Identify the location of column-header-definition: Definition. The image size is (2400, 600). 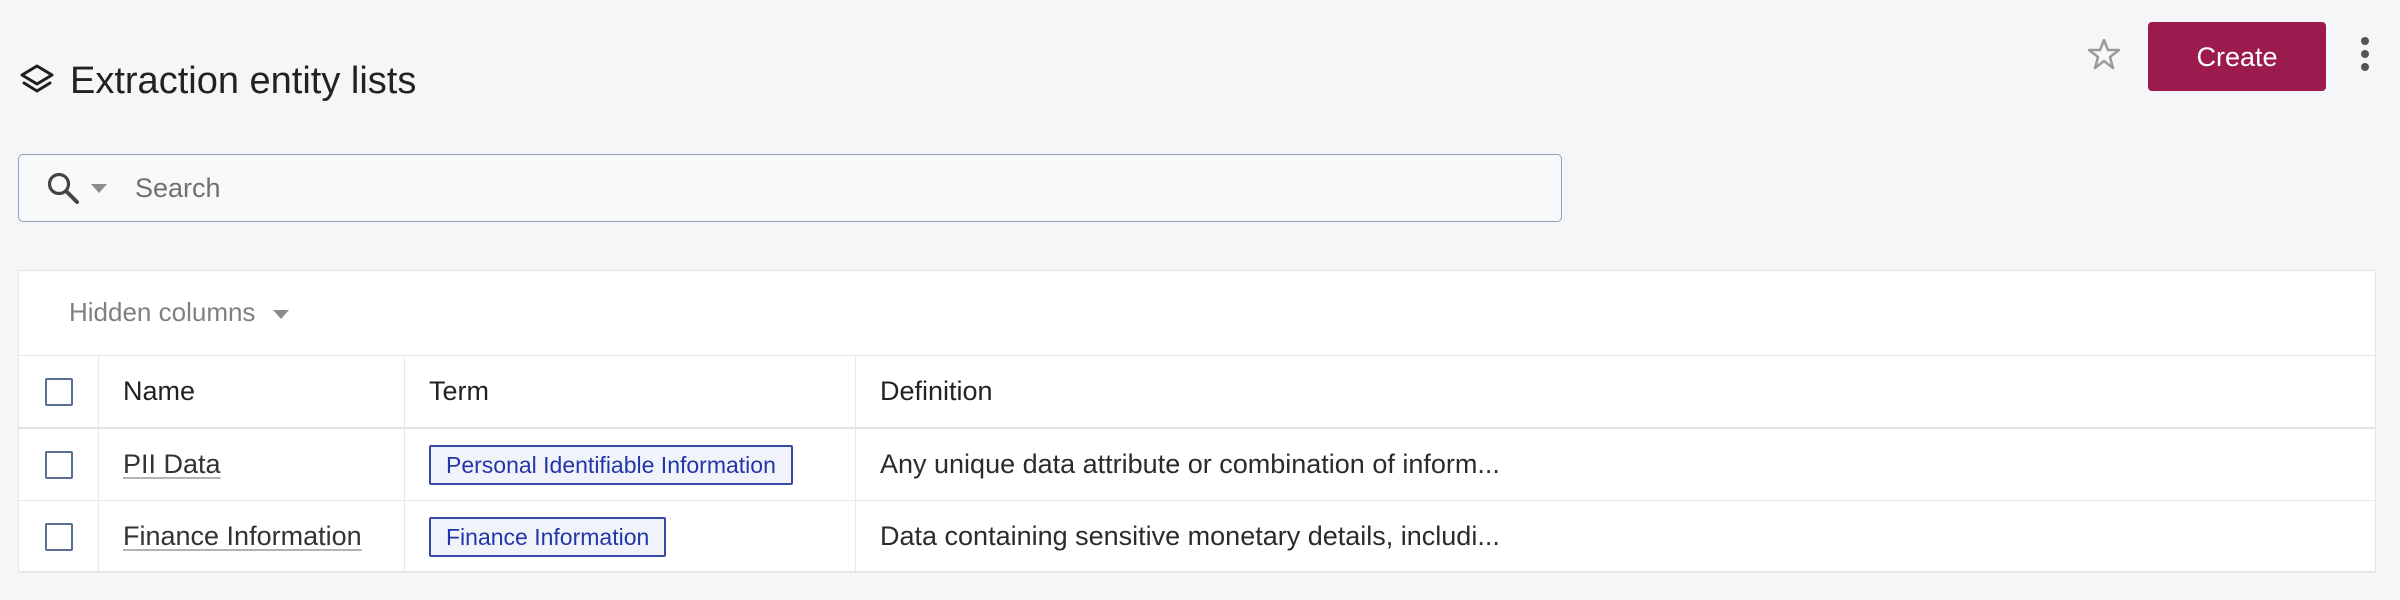
(1615, 391).